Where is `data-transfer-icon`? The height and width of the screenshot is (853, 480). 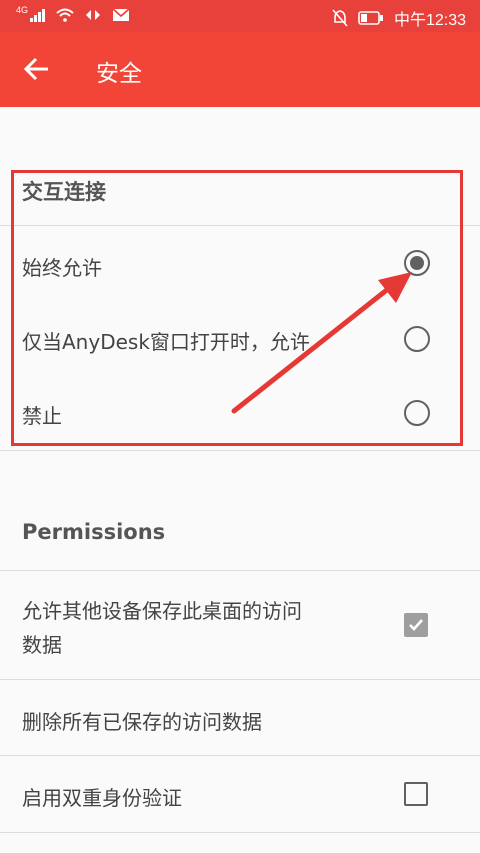
data-transfer-icon is located at coordinates (93, 15).